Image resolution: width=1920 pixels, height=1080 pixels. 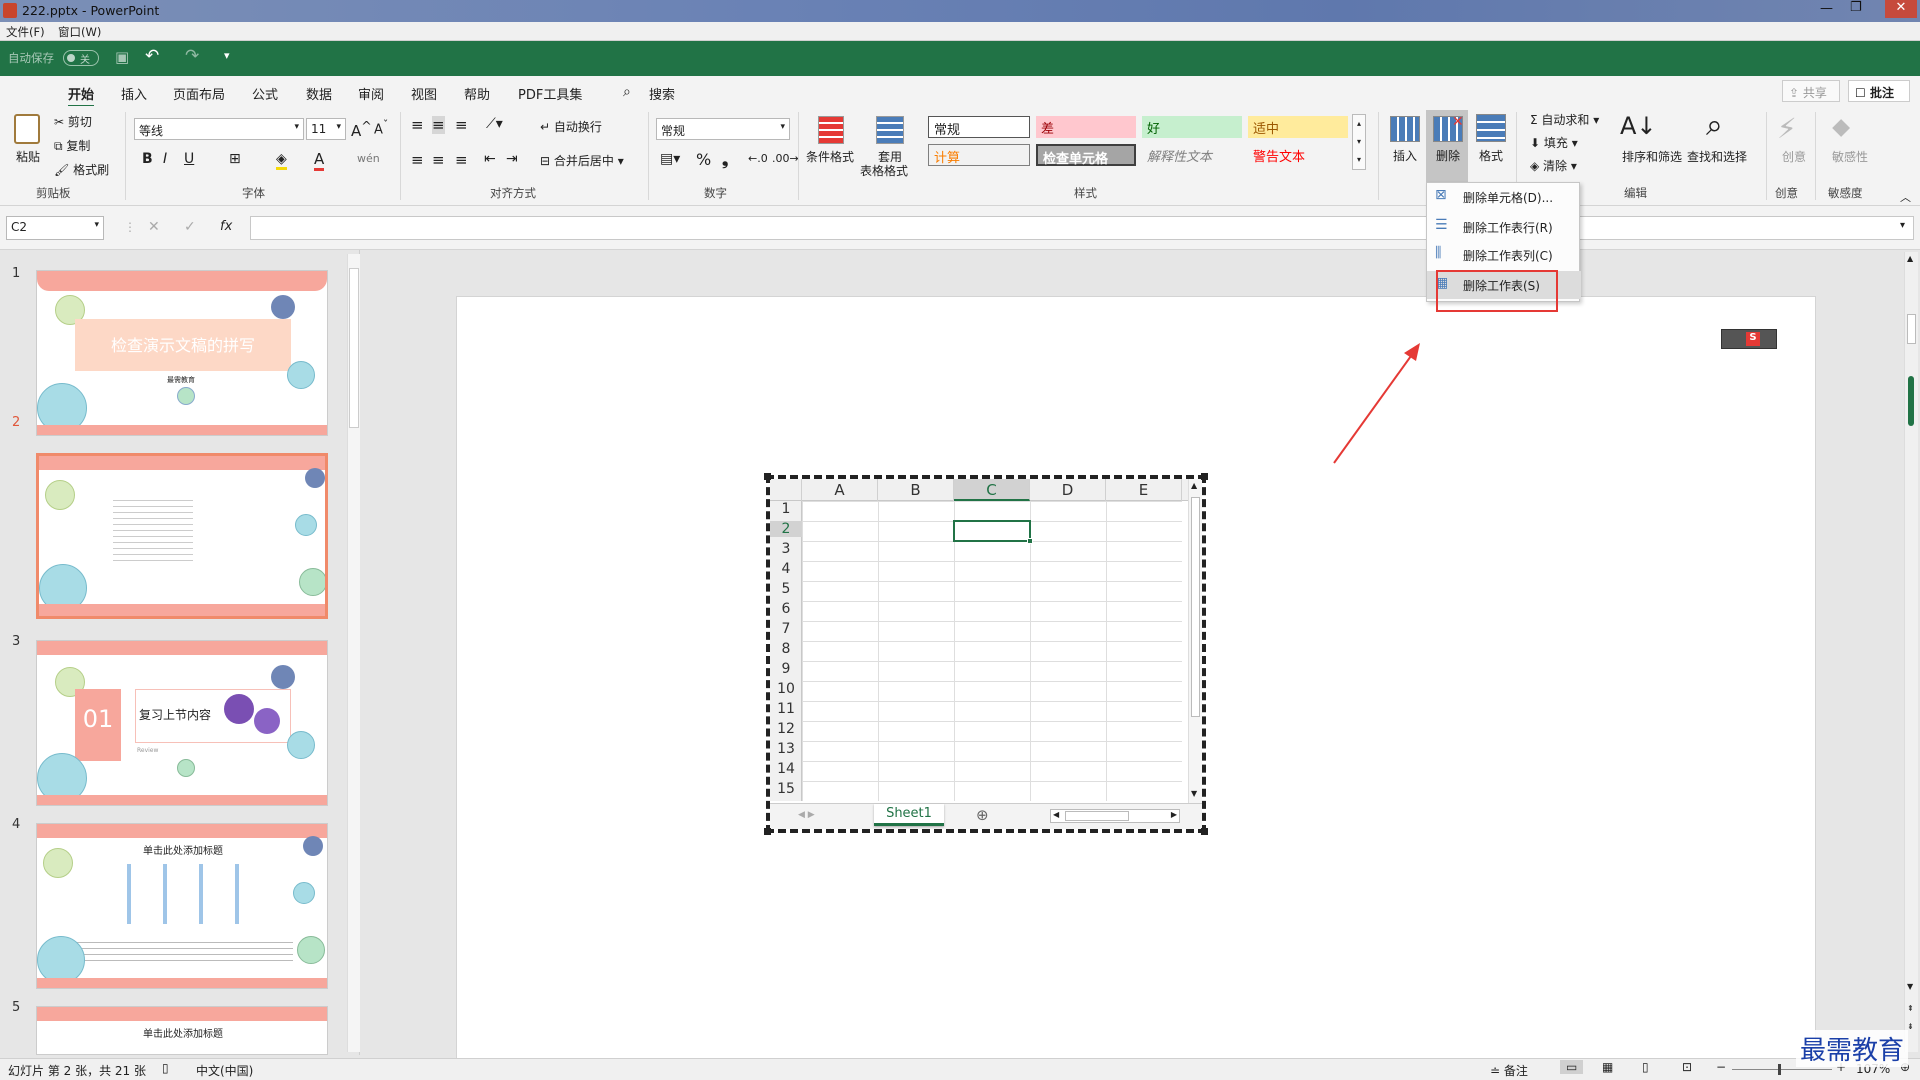 I want to click on align-center-icon: ≡, so click(x=438, y=160).